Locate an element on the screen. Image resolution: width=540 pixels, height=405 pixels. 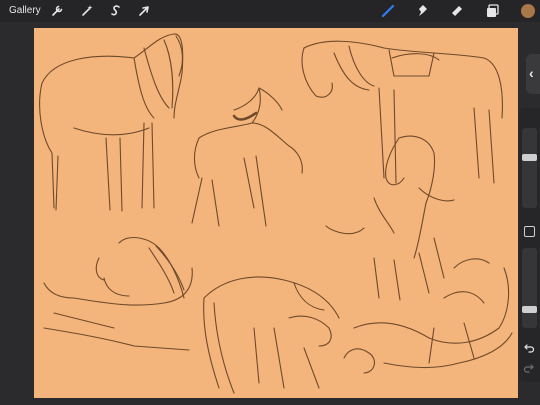
undo-icon is located at coordinates (529, 348).